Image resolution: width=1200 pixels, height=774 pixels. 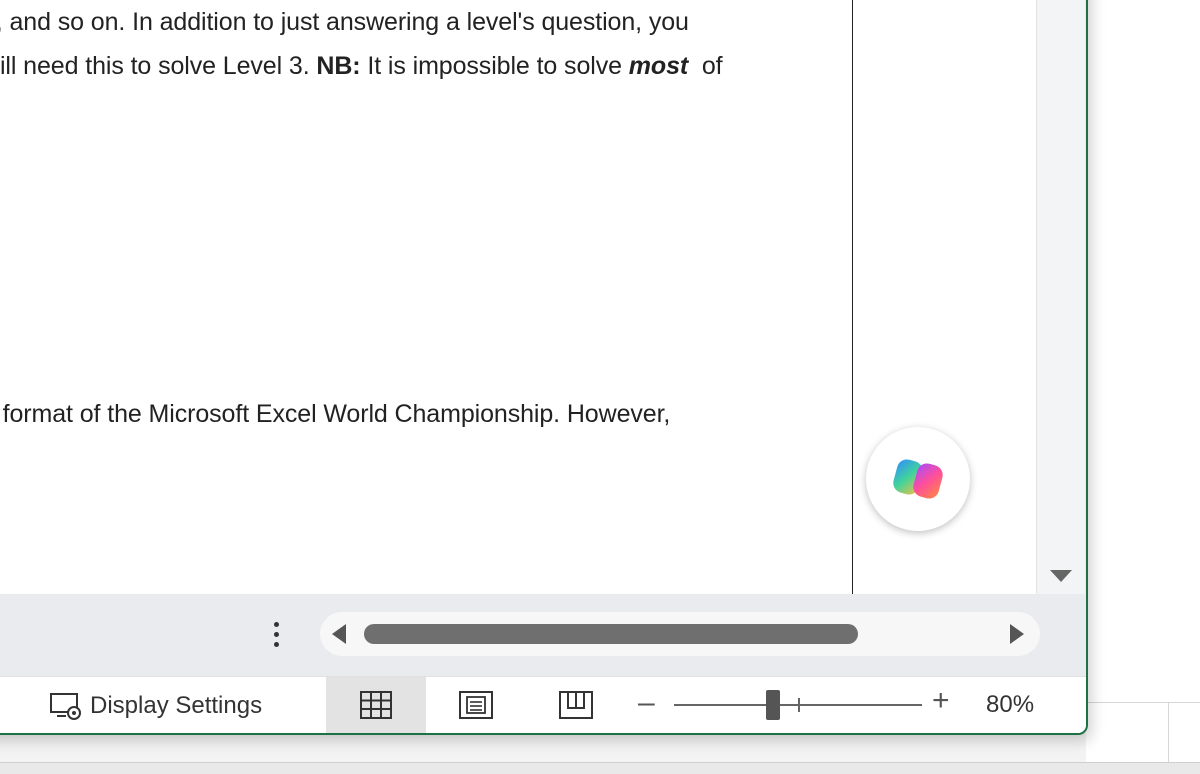 What do you see at coordinates (773, 705) in the screenshot?
I see `zoom-slider-thumb` at bounding box center [773, 705].